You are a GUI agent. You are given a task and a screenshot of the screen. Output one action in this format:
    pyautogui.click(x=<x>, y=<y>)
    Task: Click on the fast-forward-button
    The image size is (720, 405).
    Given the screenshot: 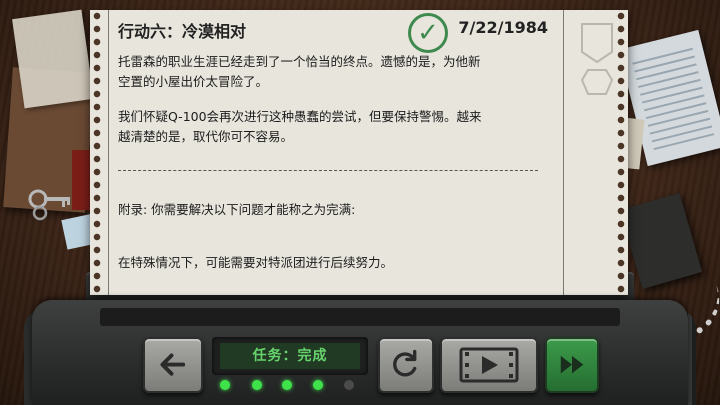 What is the action you would take?
    pyautogui.click(x=572, y=365)
    